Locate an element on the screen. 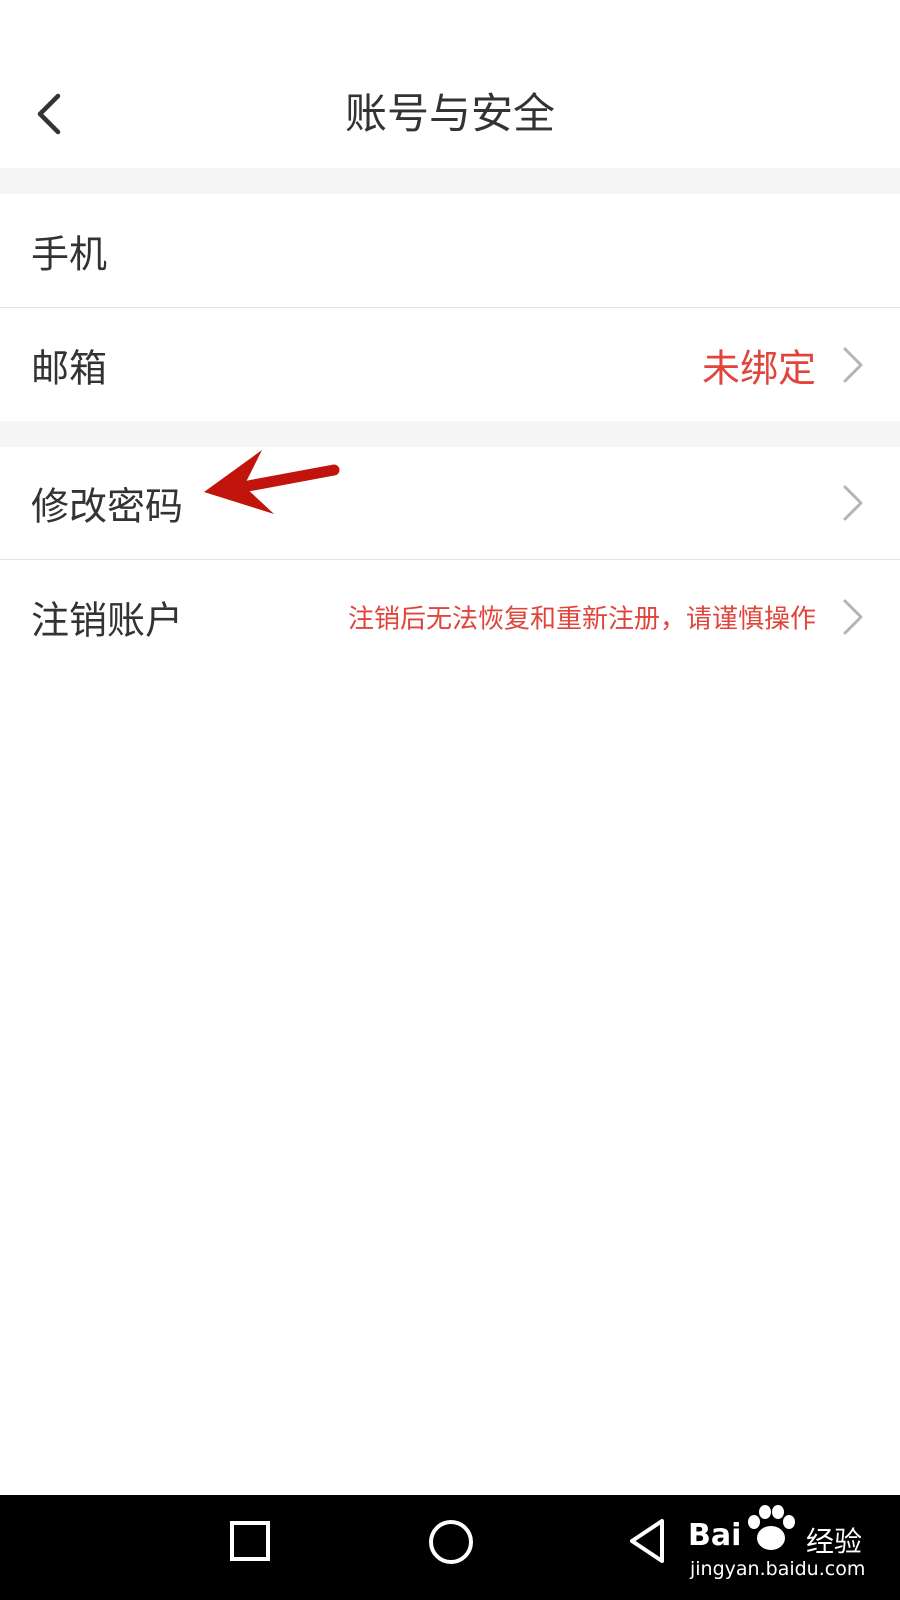 This screenshot has width=900, height=1600. email-row: 邮箱 未绑定 is located at coordinates (450, 364).